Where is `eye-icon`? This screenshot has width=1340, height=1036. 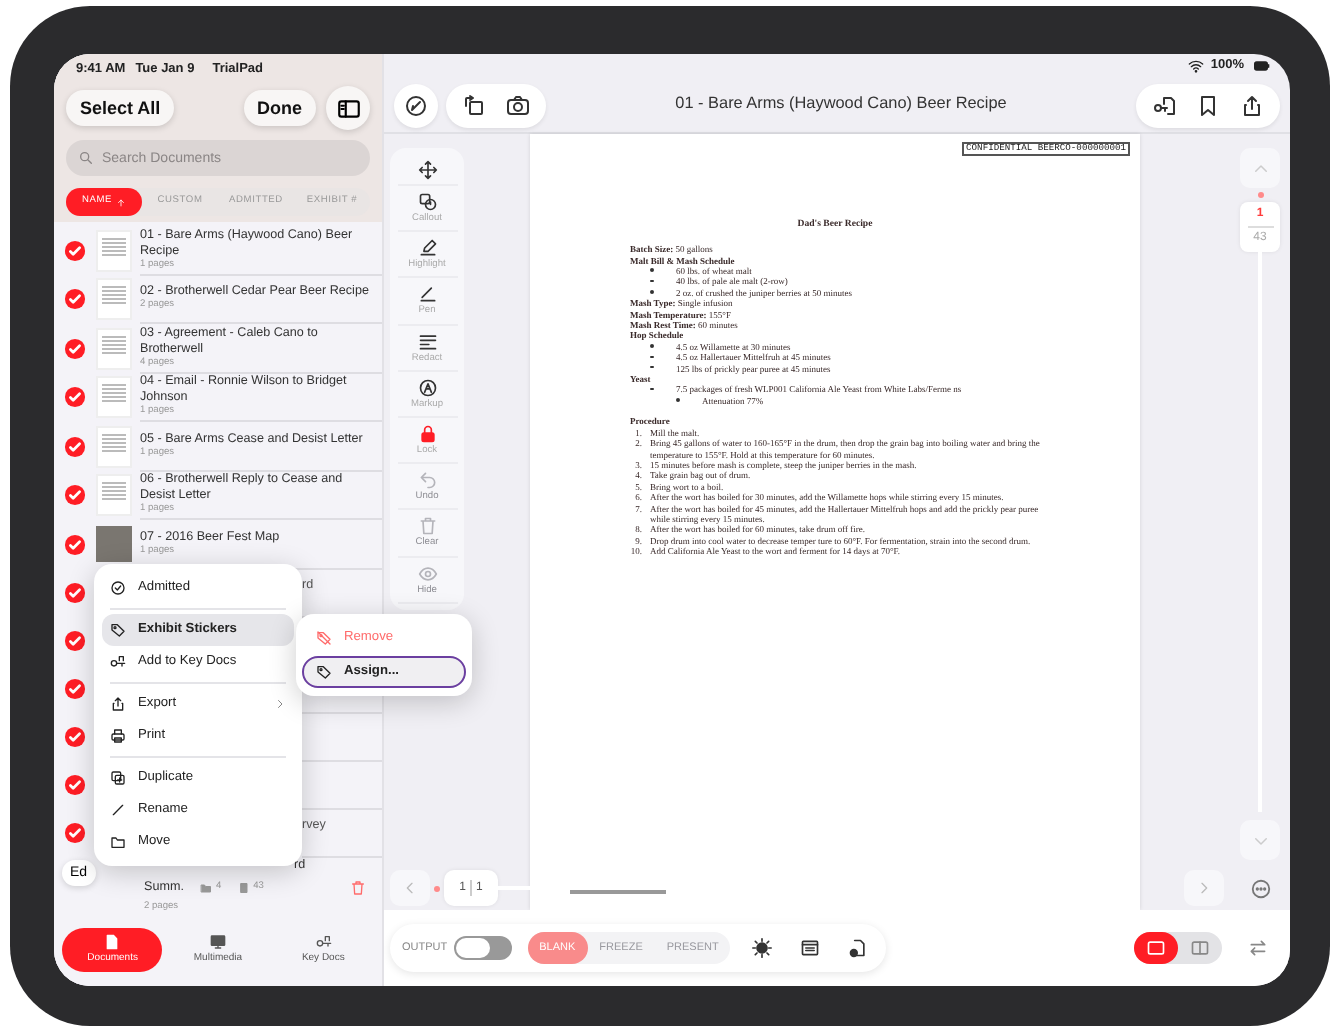
eye-icon is located at coordinates (427, 573).